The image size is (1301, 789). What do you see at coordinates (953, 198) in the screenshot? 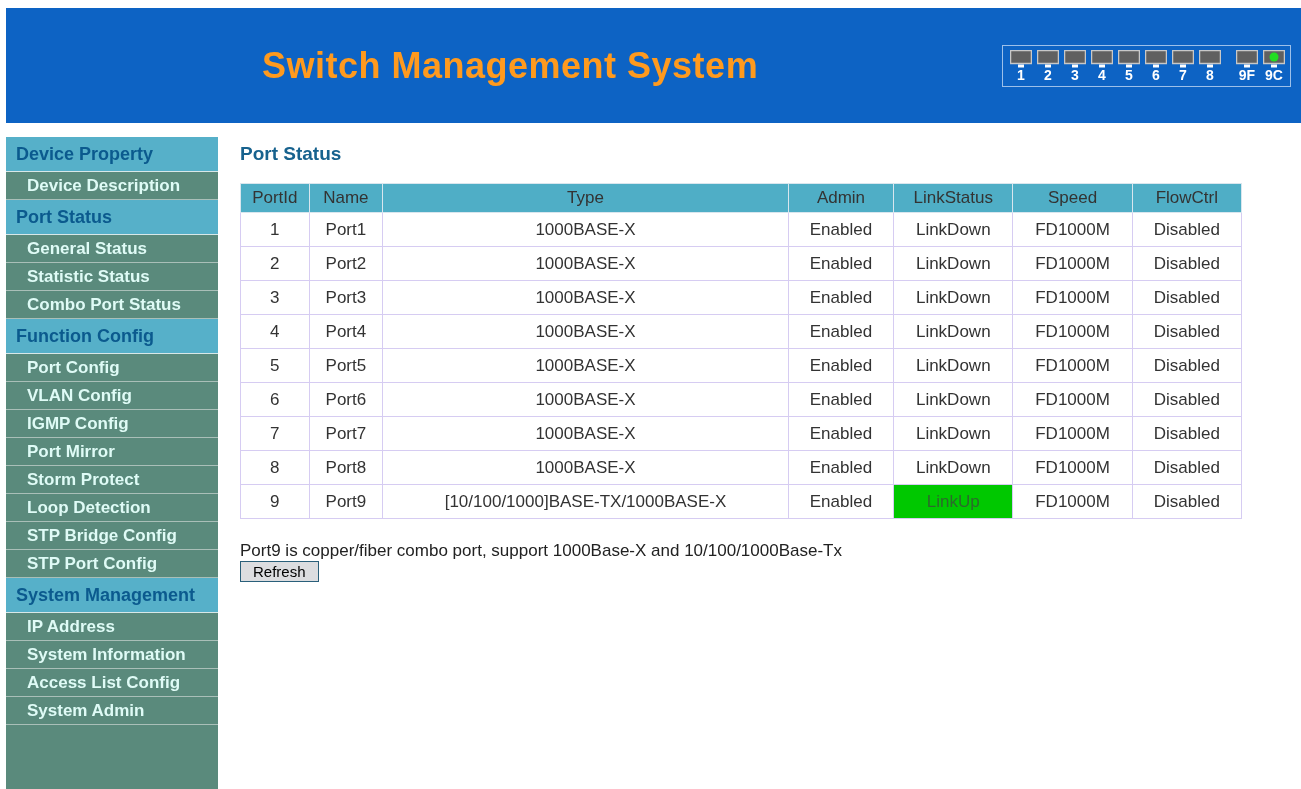
I see `column-header: LinkStatus` at bounding box center [953, 198].